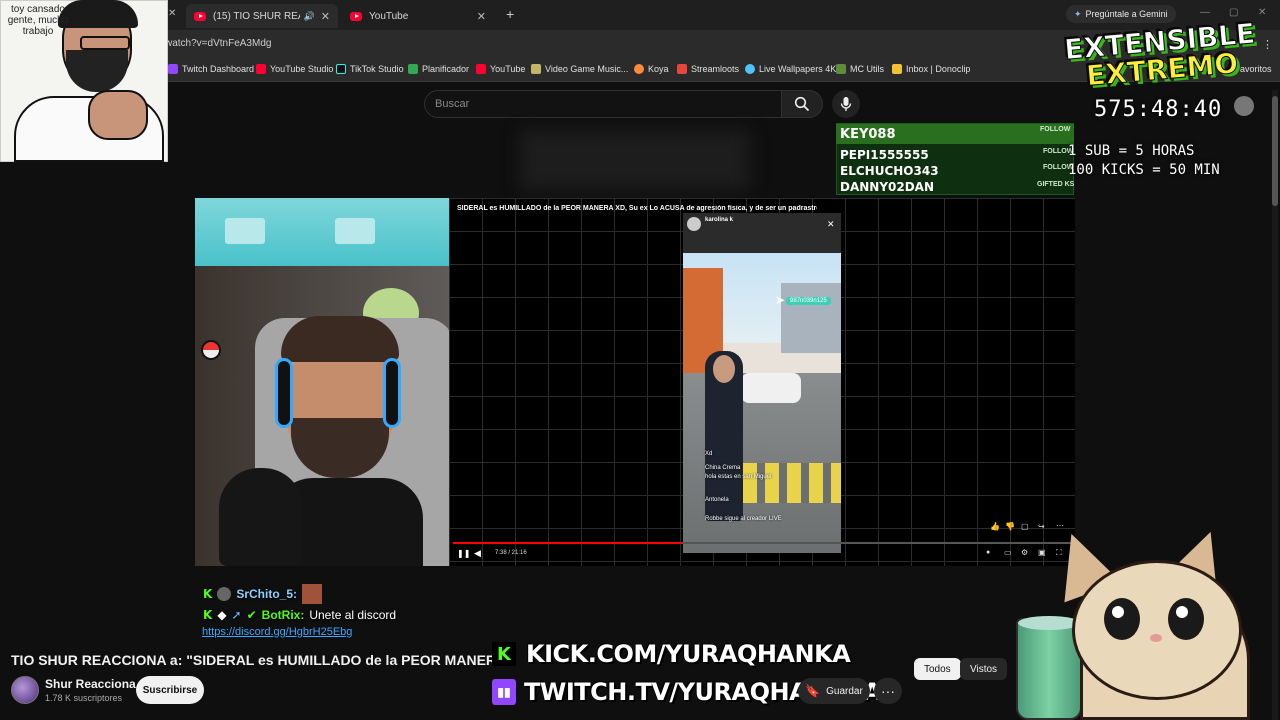 Image resolution: width=1280 pixels, height=720 pixels. What do you see at coordinates (984, 669) in the screenshot?
I see `chip-vistos: Vistos` at bounding box center [984, 669].